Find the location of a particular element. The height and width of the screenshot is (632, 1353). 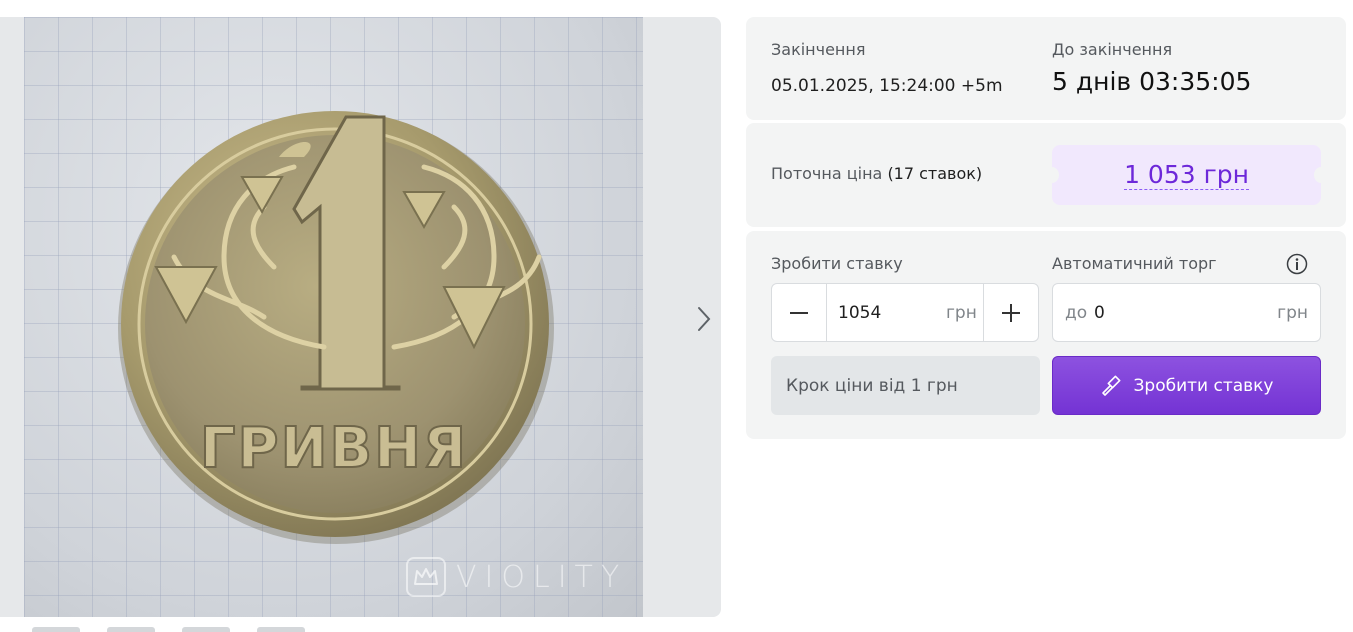

place-bid-button: Зробити ставку is located at coordinates (1186, 385).